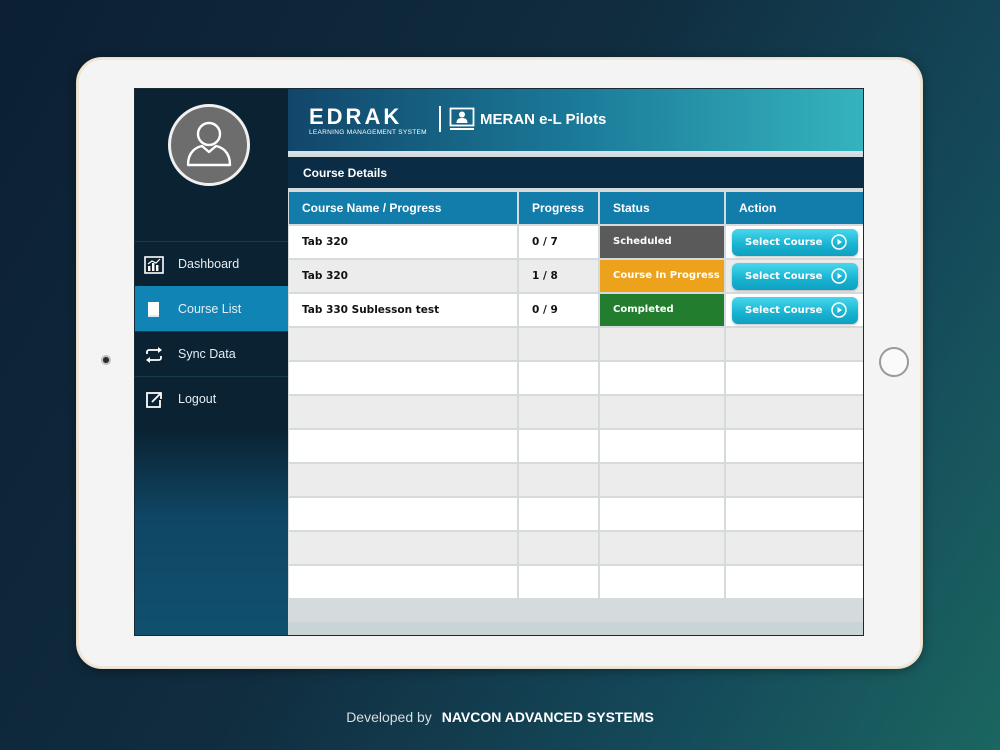 Image resolution: width=1000 pixels, height=750 pixels. What do you see at coordinates (462, 119) in the screenshot?
I see `presentation-screen-icon` at bounding box center [462, 119].